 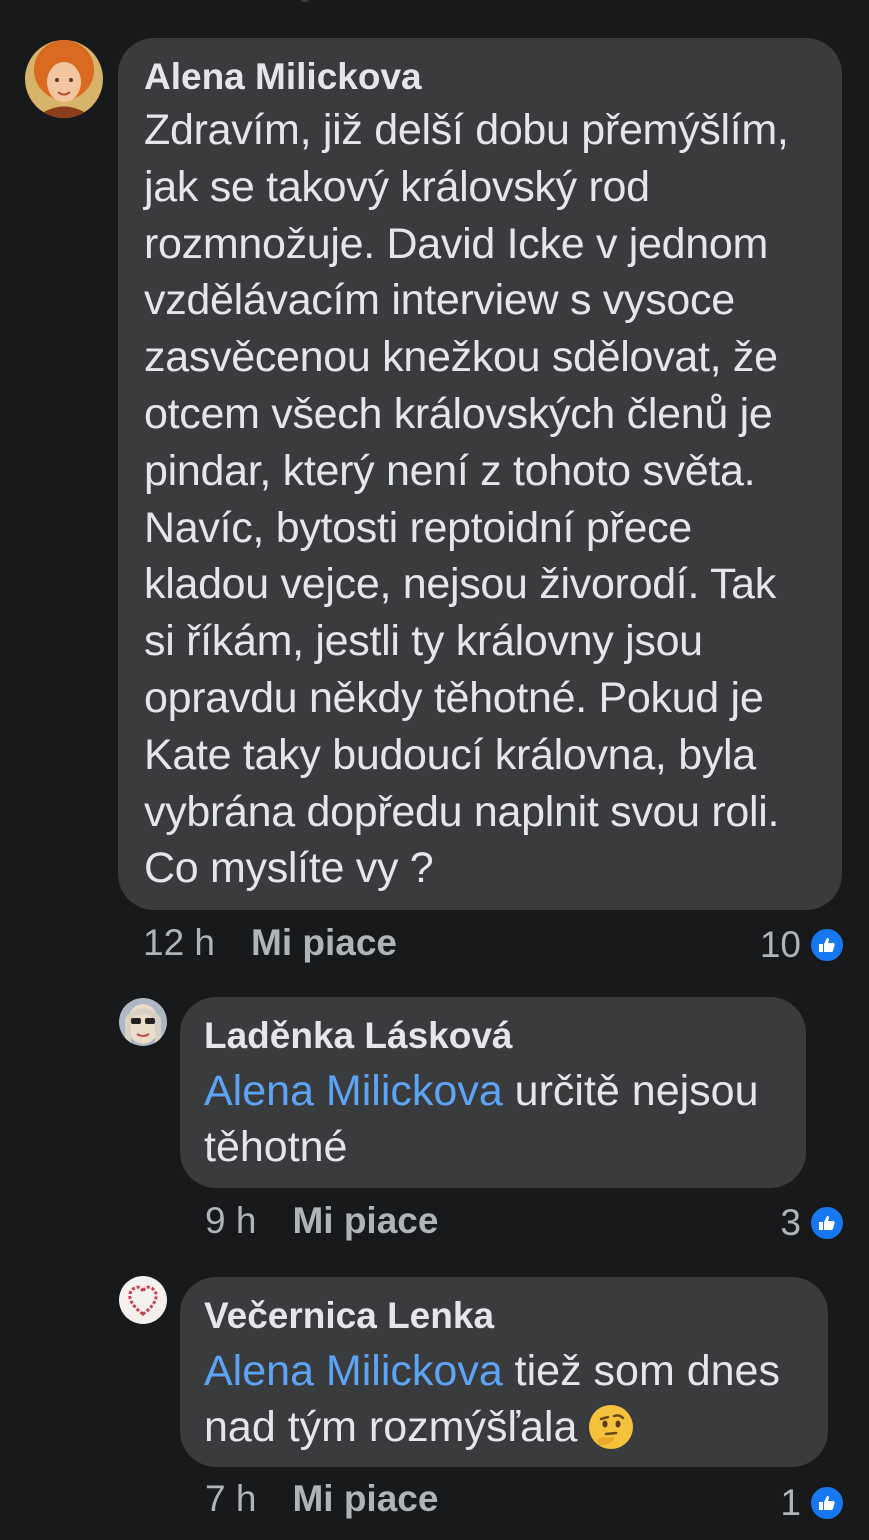 What do you see at coordinates (504, 1316) in the screenshot?
I see `reply-author: Večernica Lenka` at bounding box center [504, 1316].